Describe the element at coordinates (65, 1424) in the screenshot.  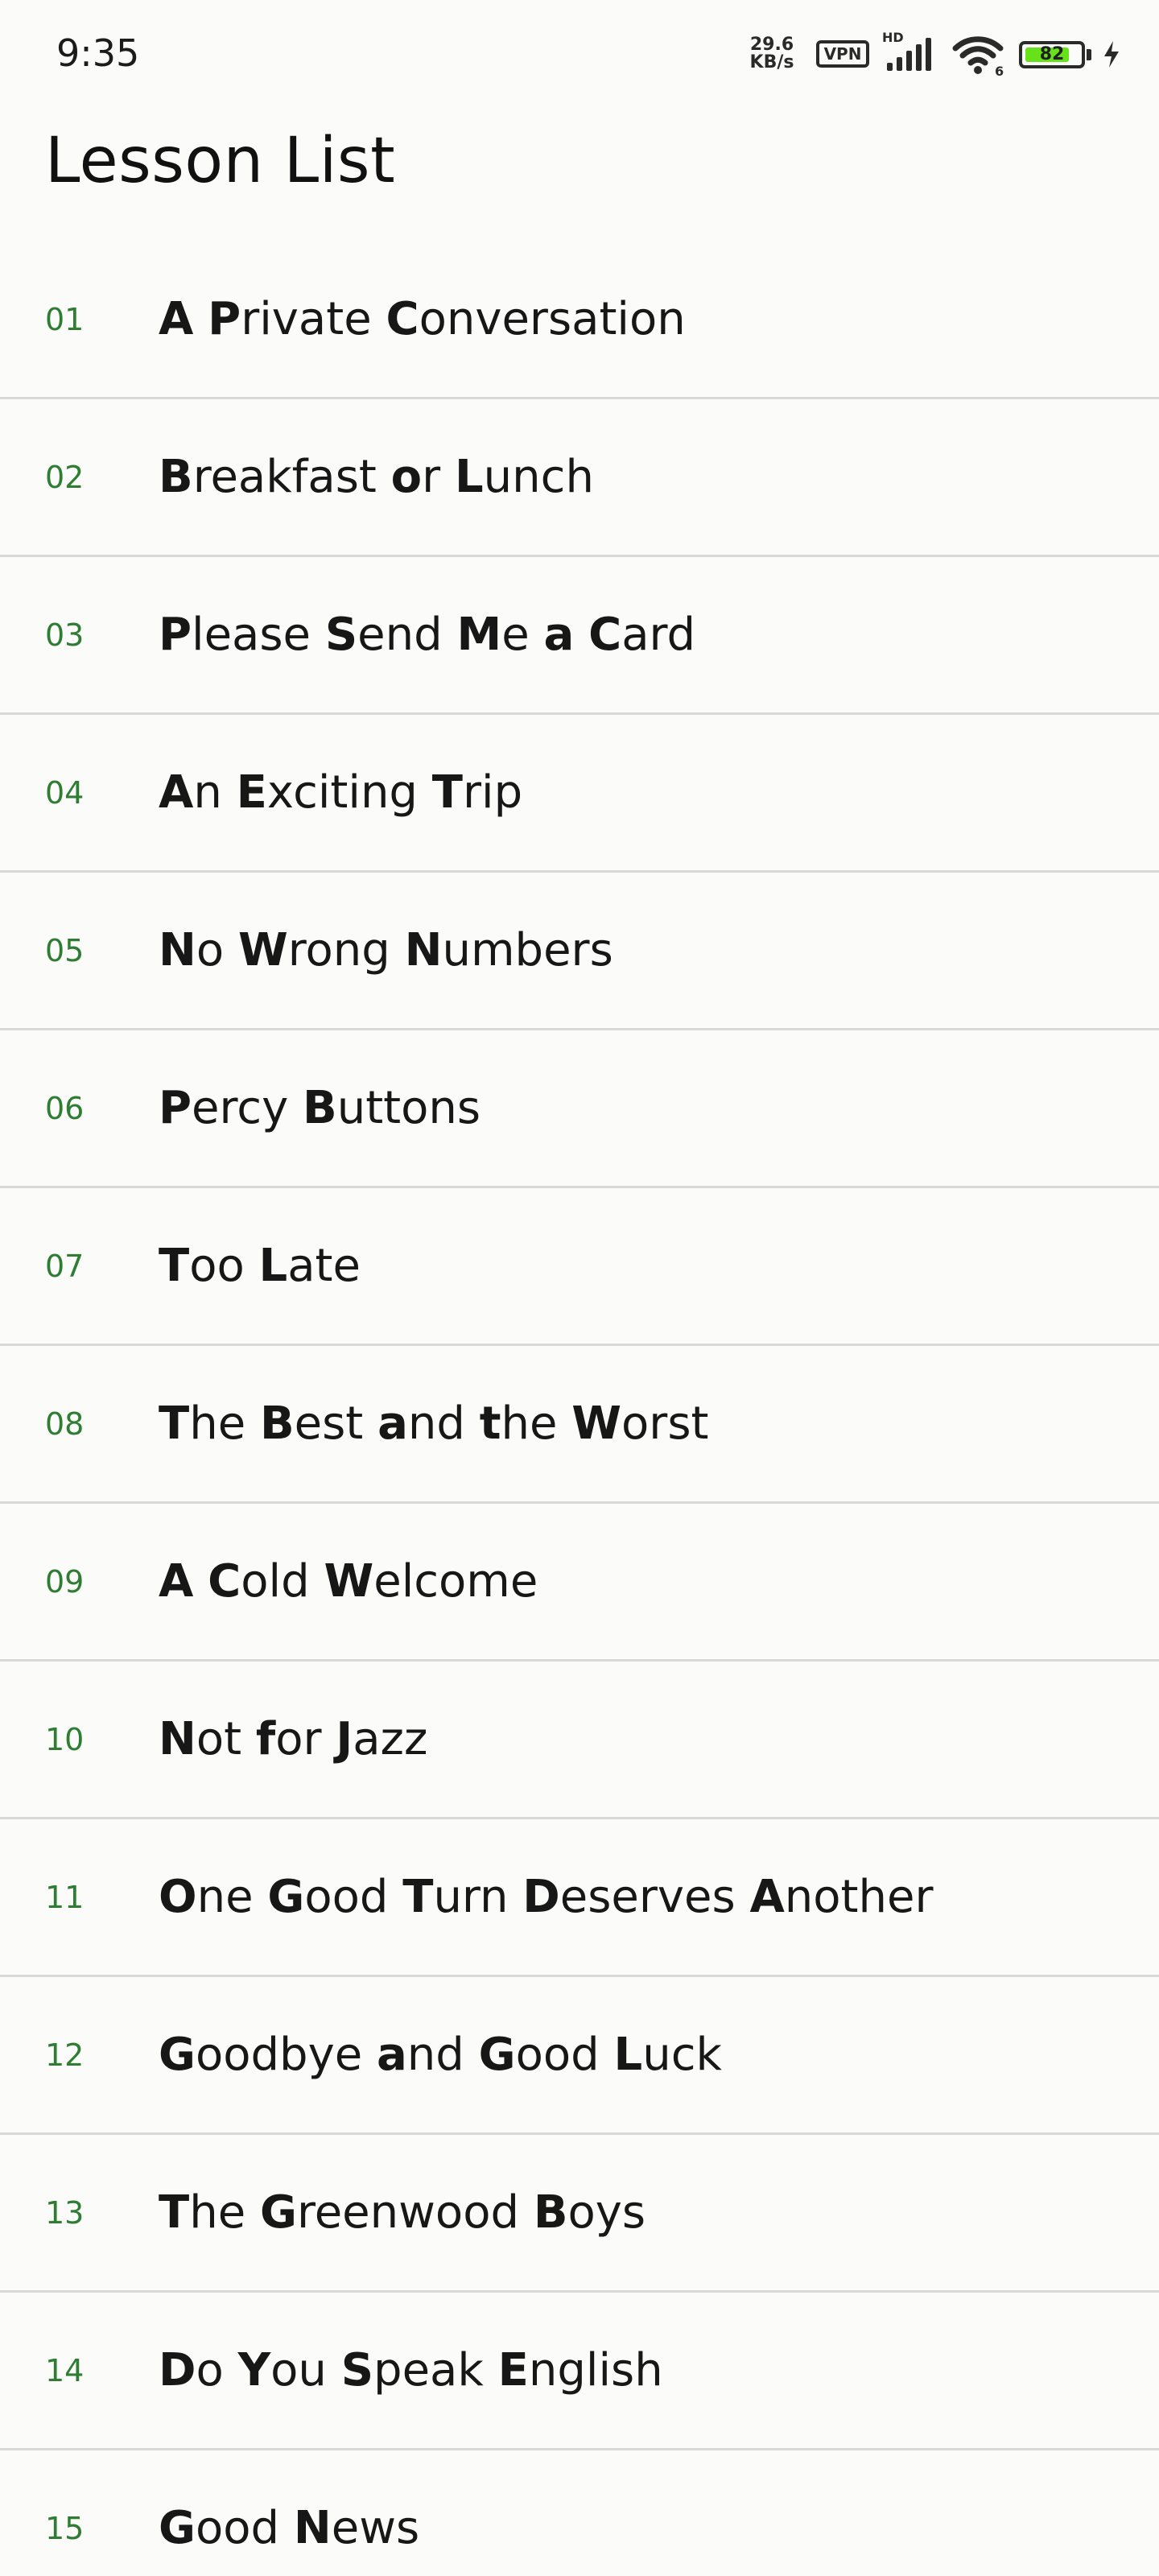
I see `lesson-number: 08` at that location.